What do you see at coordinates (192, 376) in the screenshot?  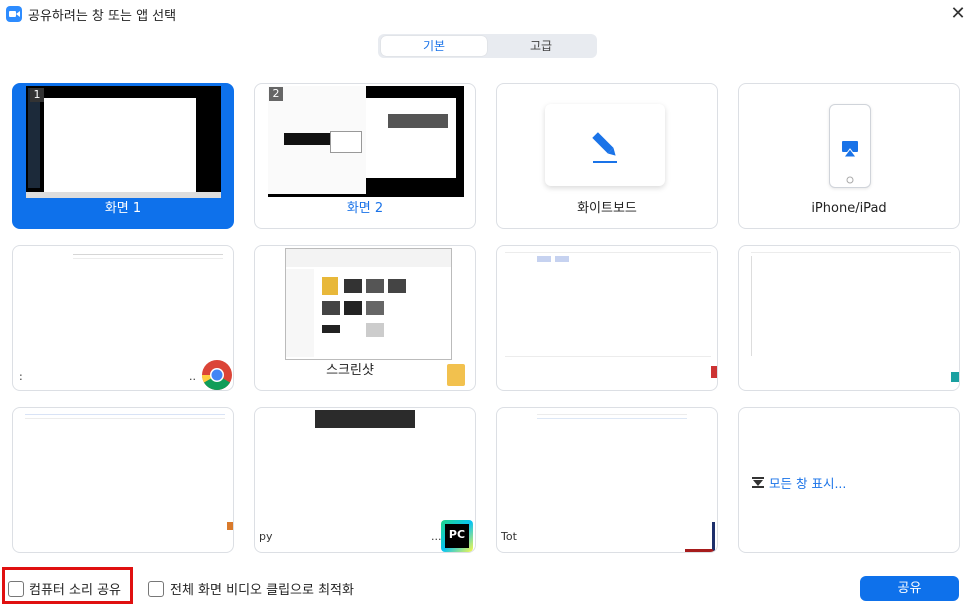 I see `chrome-title: ..` at bounding box center [192, 376].